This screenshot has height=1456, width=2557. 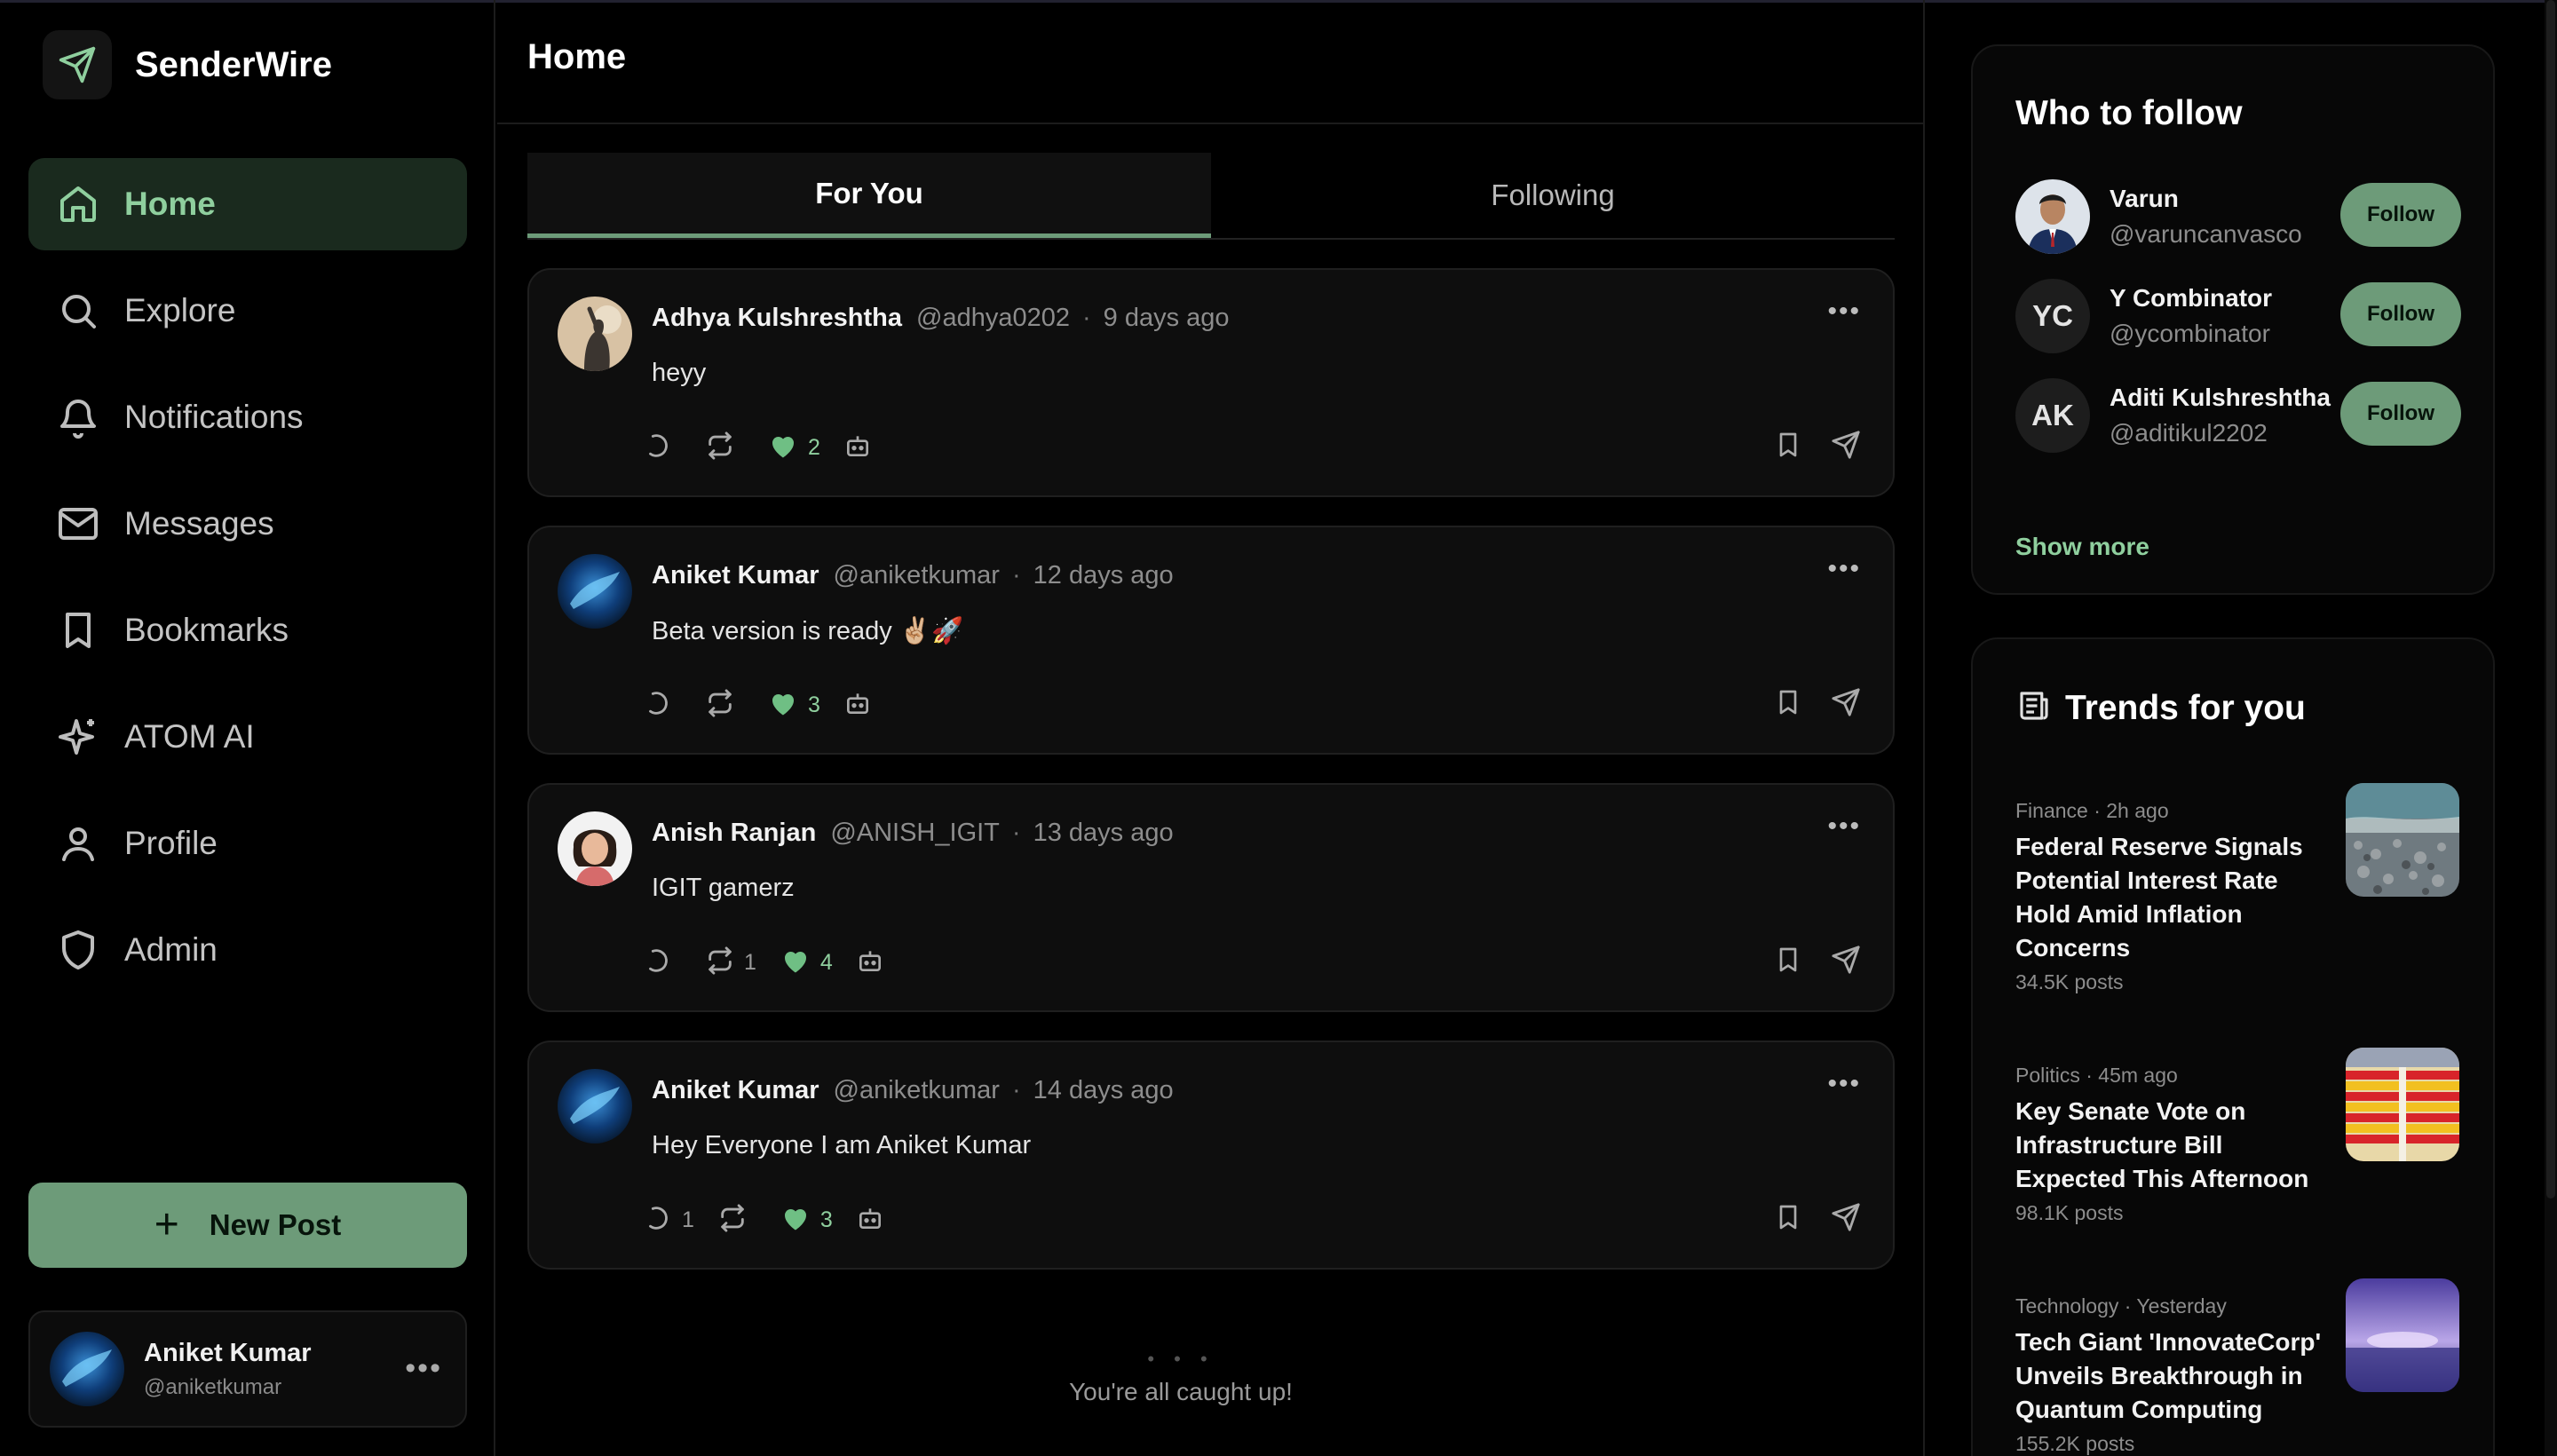 What do you see at coordinates (171, 949) in the screenshot?
I see `nav-label: Admin` at bounding box center [171, 949].